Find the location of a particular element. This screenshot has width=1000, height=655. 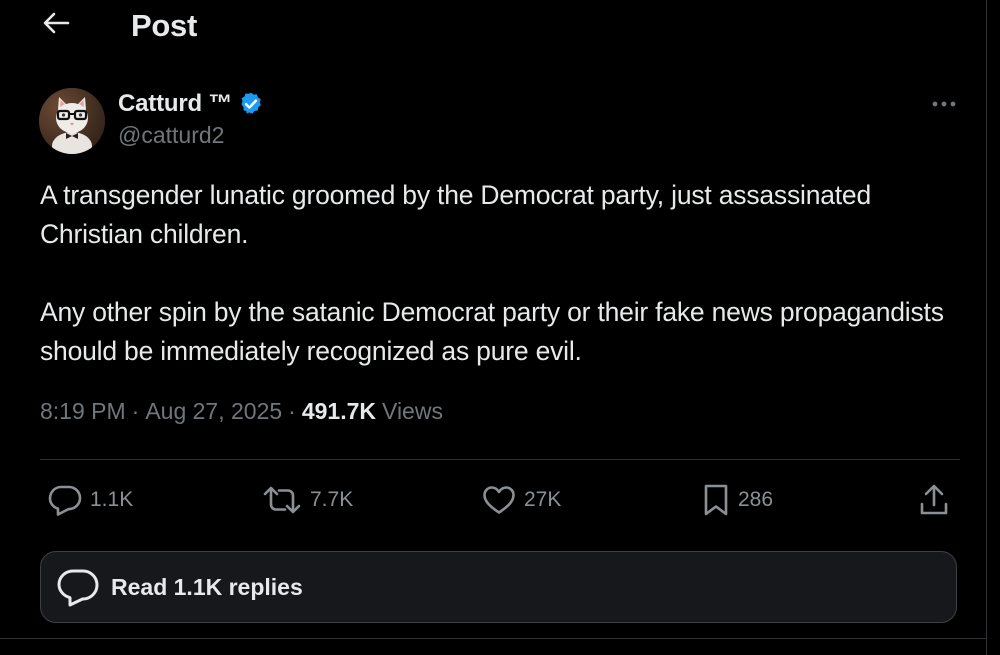

more-options-button is located at coordinates (944, 104).